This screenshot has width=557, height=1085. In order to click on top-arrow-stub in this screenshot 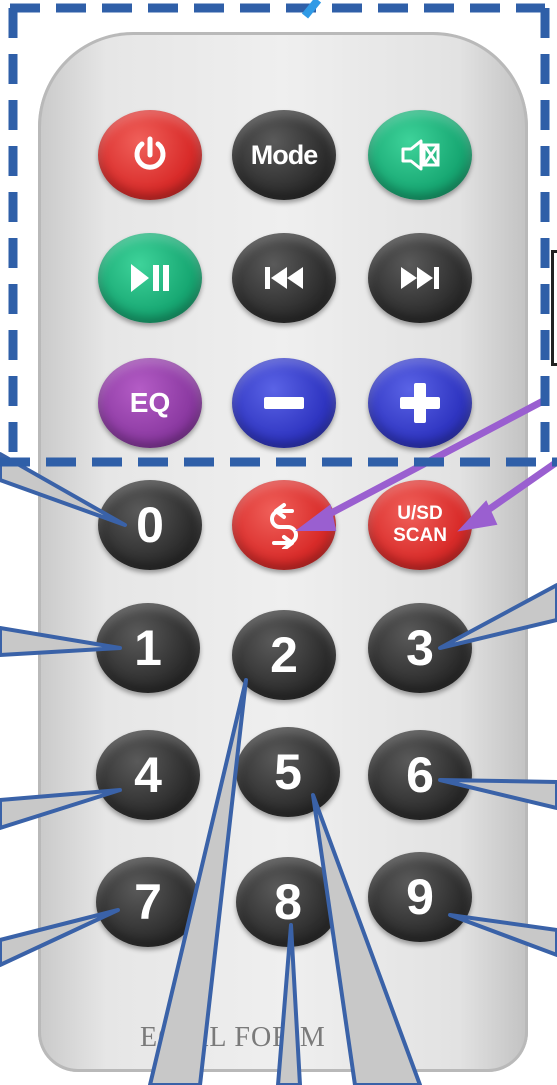, I will do `click(311, 9)`.